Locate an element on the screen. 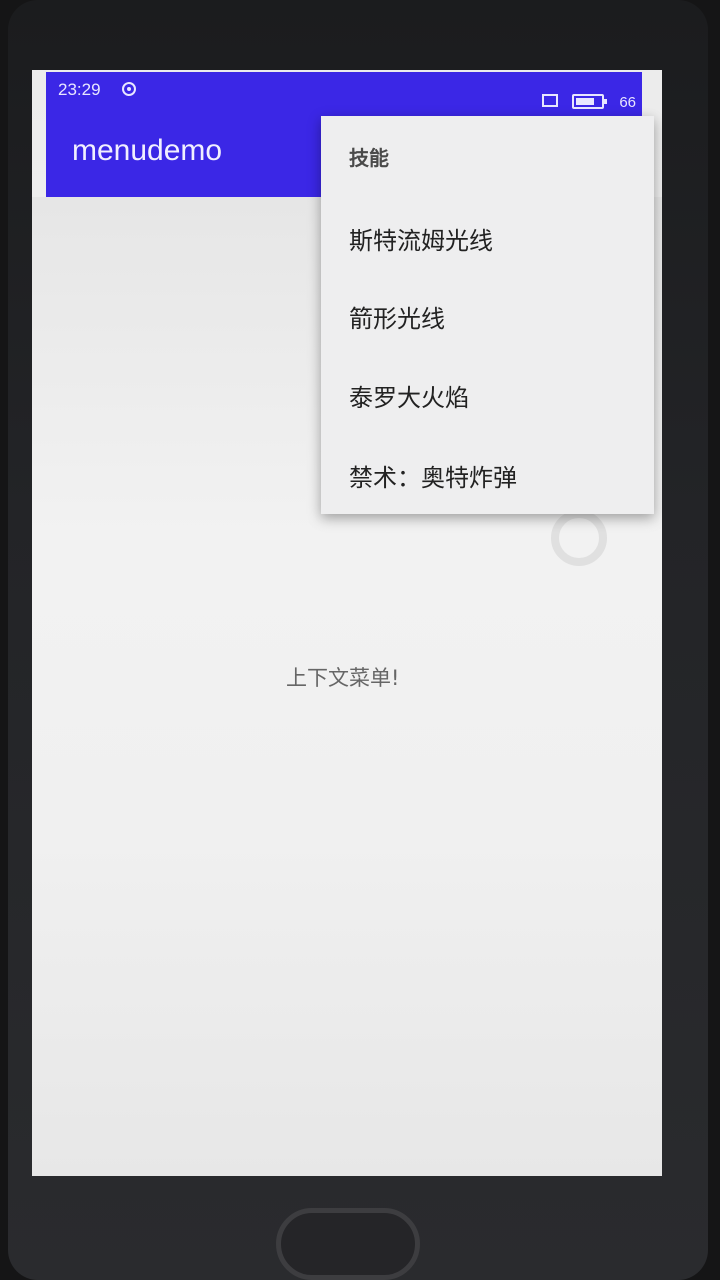 This screenshot has width=720, height=1280. menu-item-ultra-bomb: 禁术：奥特炸弹 is located at coordinates (487, 475).